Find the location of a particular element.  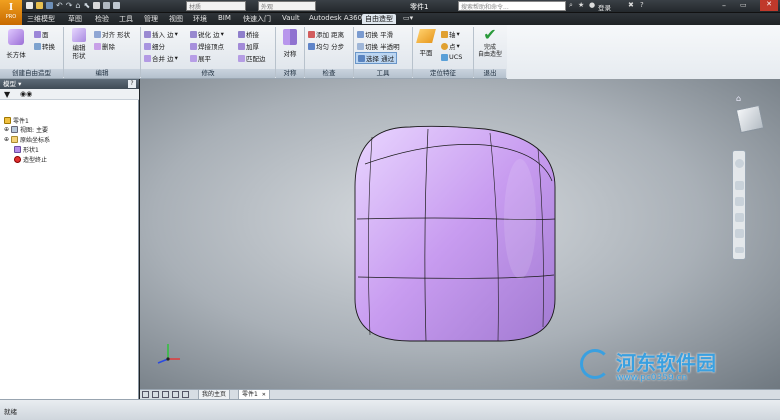

measure-icon is located at coordinates (107, 5).